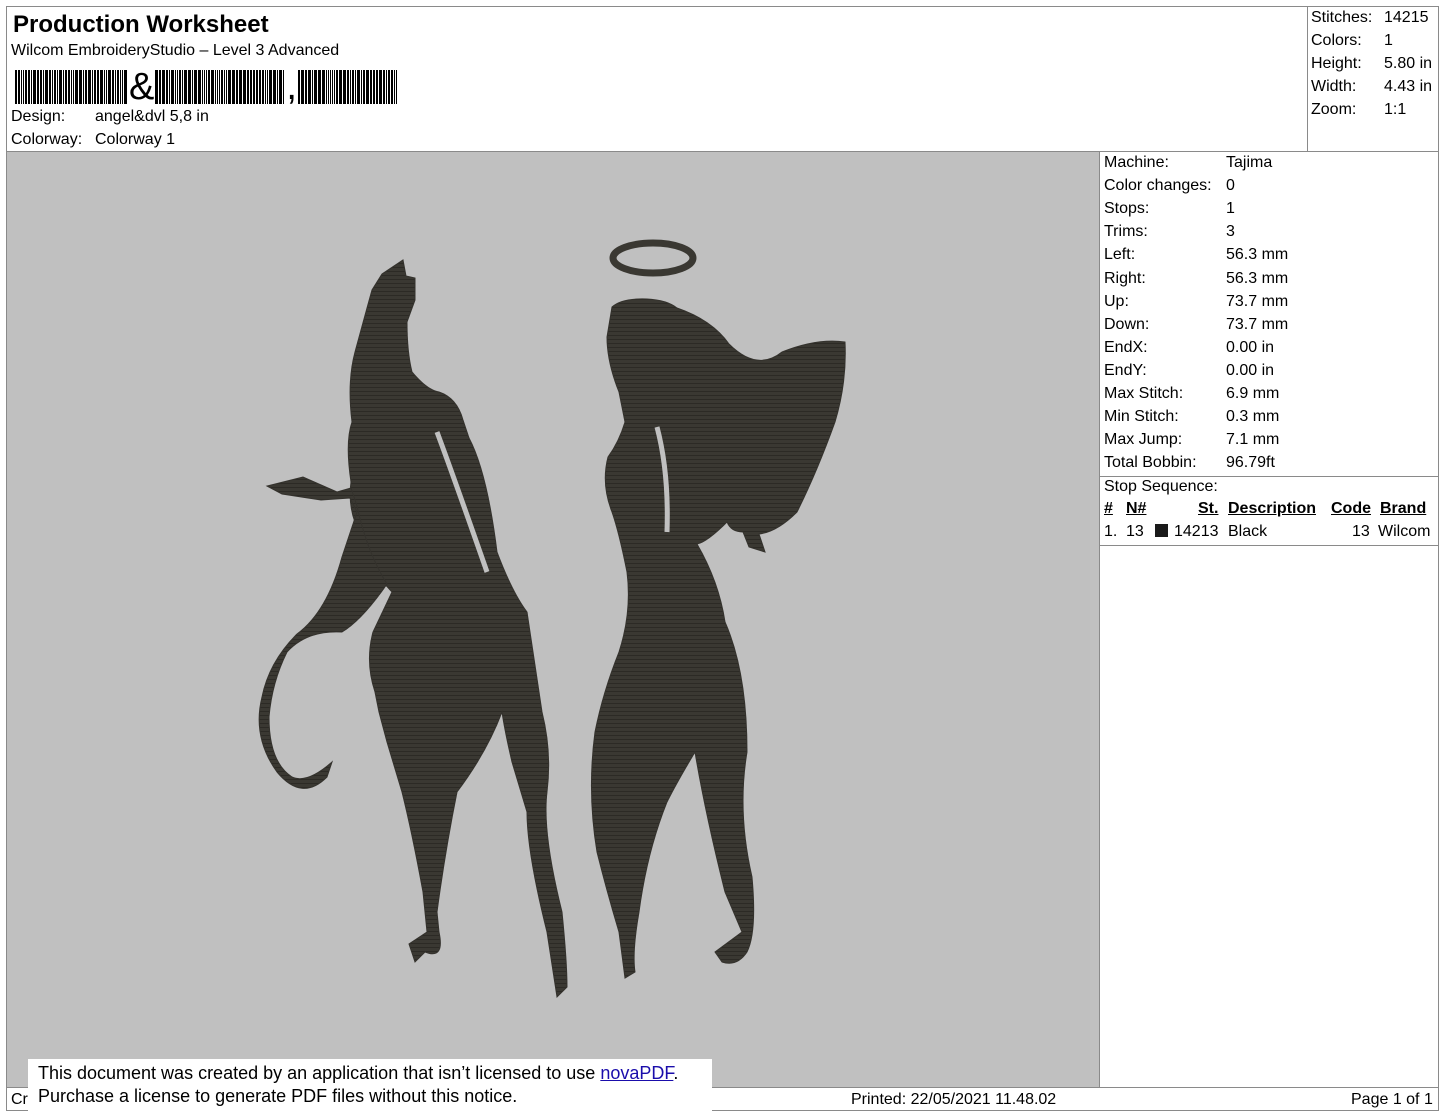 This screenshot has width=1445, height=1117. Describe the element at coordinates (1358, 110) in the screenshot. I see `summary-row: Zoom: 1:1` at that location.